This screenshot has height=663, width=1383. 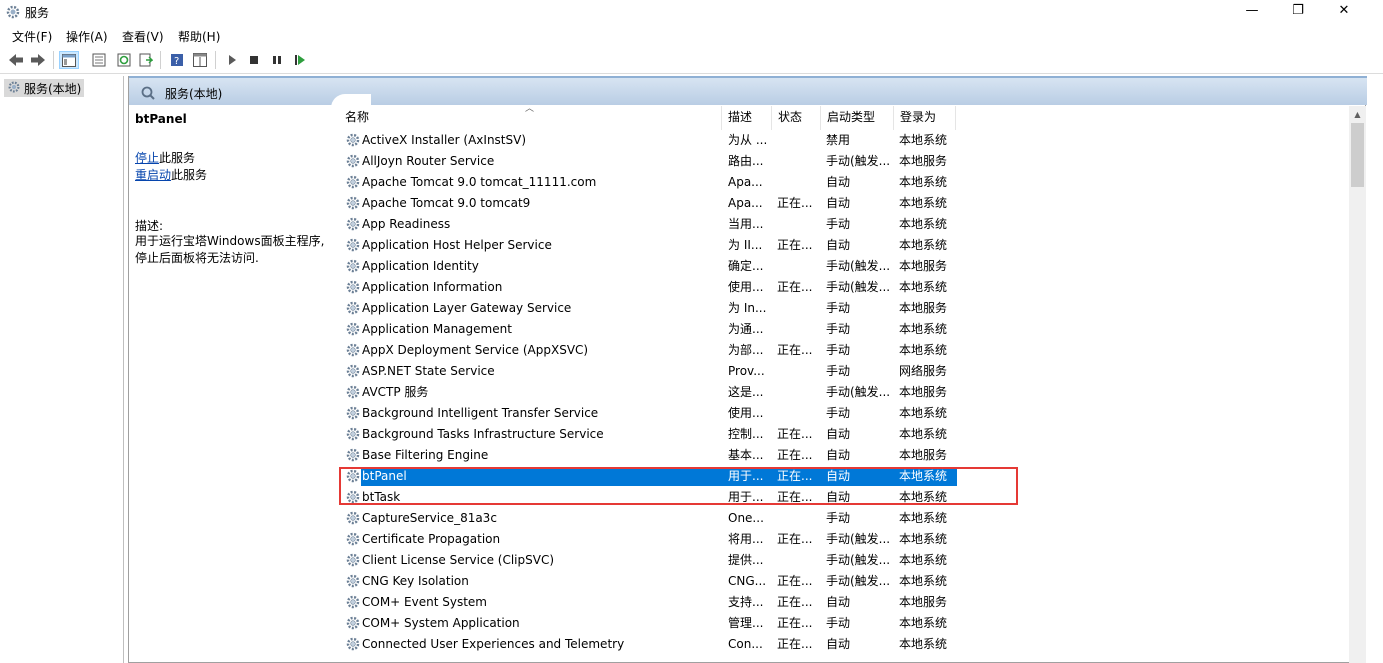 I want to click on service-name-cell: Application Management, so click(x=437, y=329).